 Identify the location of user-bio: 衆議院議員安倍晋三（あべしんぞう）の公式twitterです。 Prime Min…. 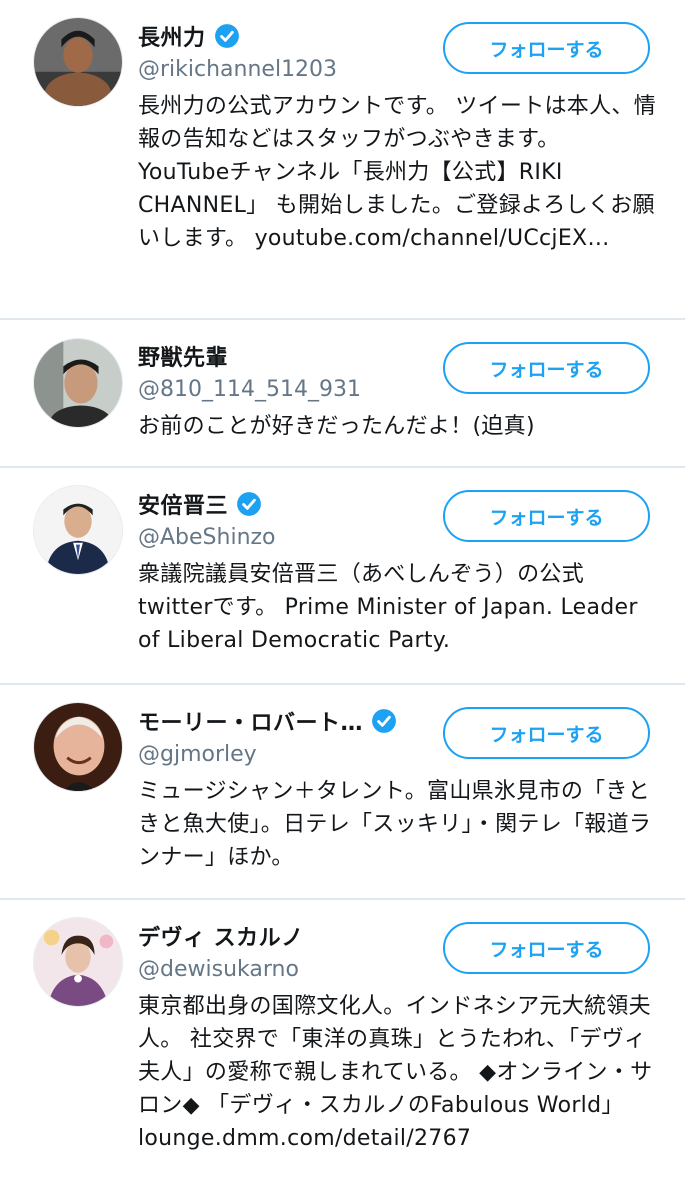
(388, 607).